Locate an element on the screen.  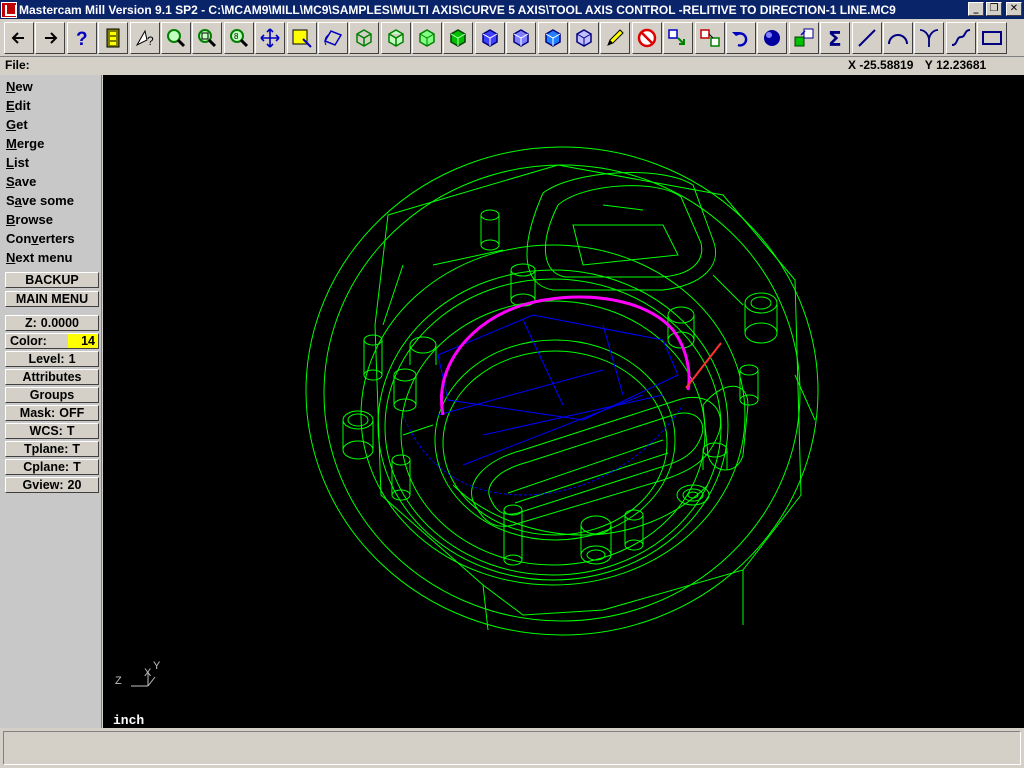
z-depth-param: Z: 0.0000 is located at coordinates (52, 323).